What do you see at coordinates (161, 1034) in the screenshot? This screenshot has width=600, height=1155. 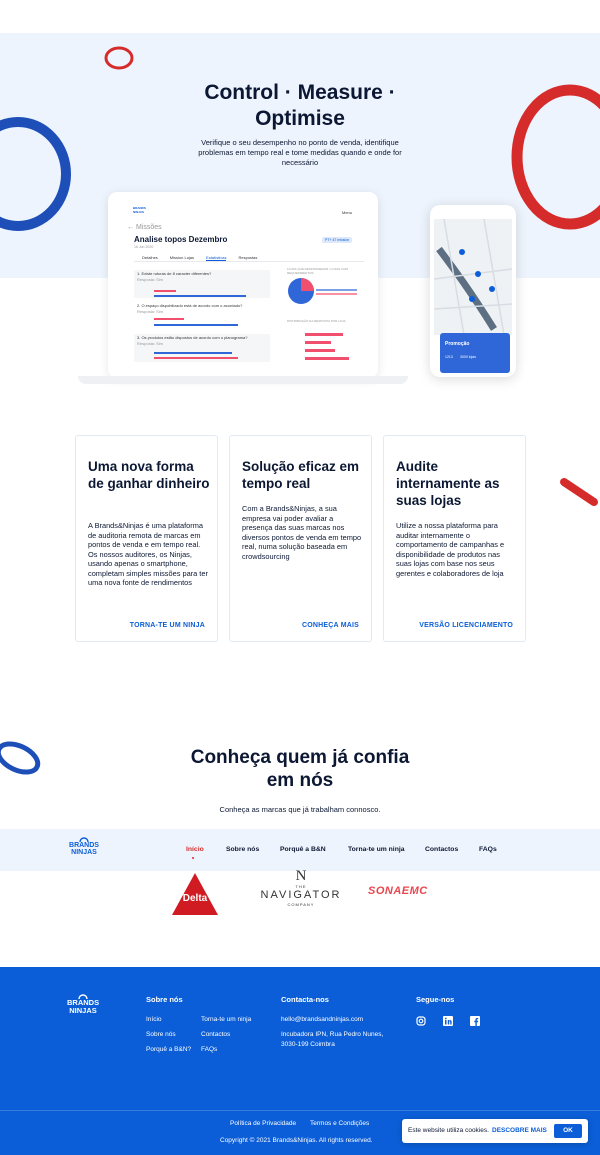 I see `footer-link-about: Sobre nós` at bounding box center [161, 1034].